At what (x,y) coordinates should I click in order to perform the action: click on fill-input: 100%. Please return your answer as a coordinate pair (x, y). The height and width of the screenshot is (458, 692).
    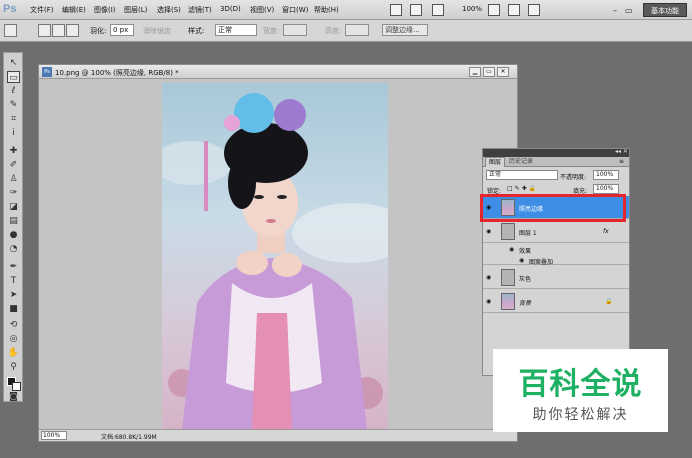
    Looking at the image, I should click on (606, 189).